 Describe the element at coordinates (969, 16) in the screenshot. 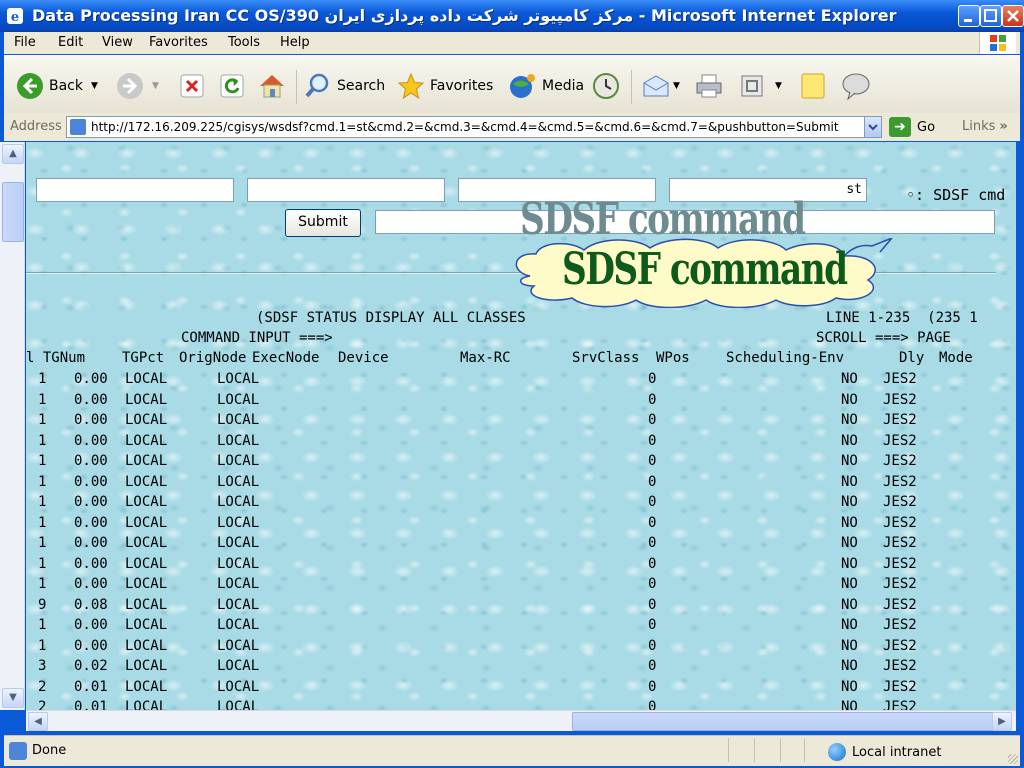

I see `minimize-button` at that location.